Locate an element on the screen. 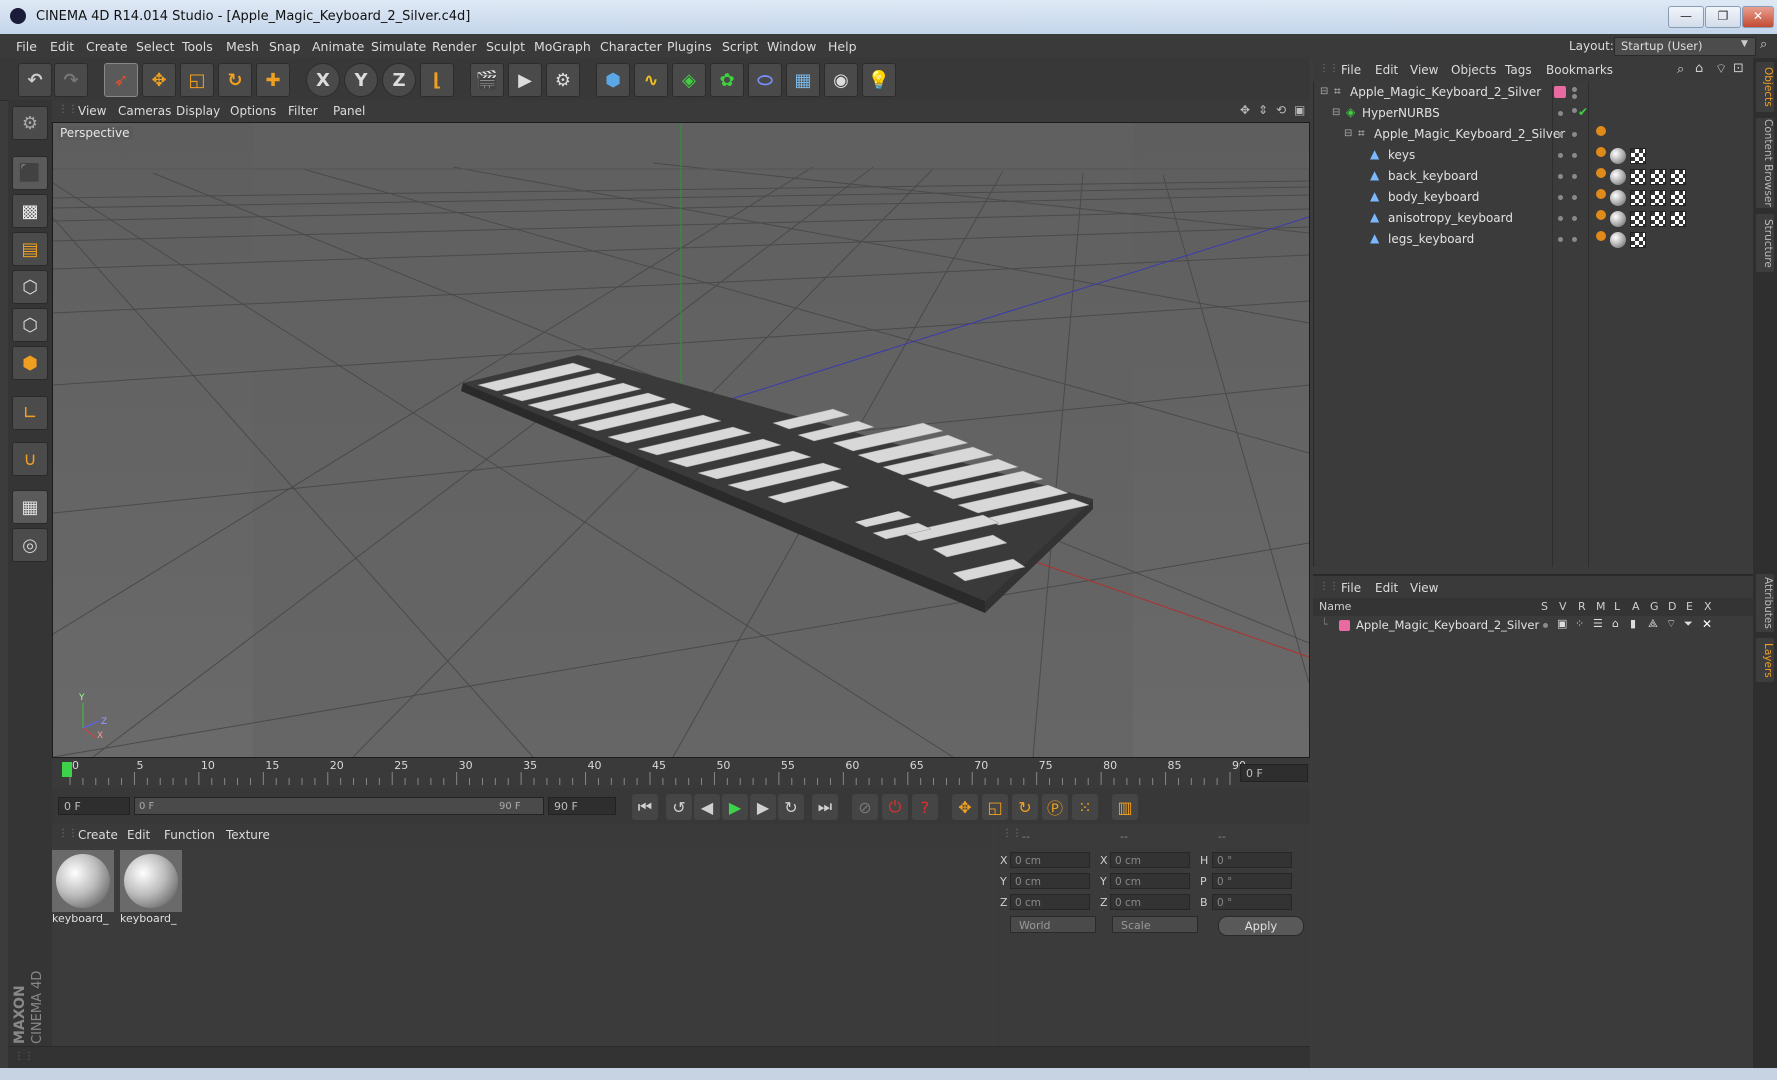 This screenshot has width=1777, height=1080. viewport-menu-view: View is located at coordinates (92, 111).